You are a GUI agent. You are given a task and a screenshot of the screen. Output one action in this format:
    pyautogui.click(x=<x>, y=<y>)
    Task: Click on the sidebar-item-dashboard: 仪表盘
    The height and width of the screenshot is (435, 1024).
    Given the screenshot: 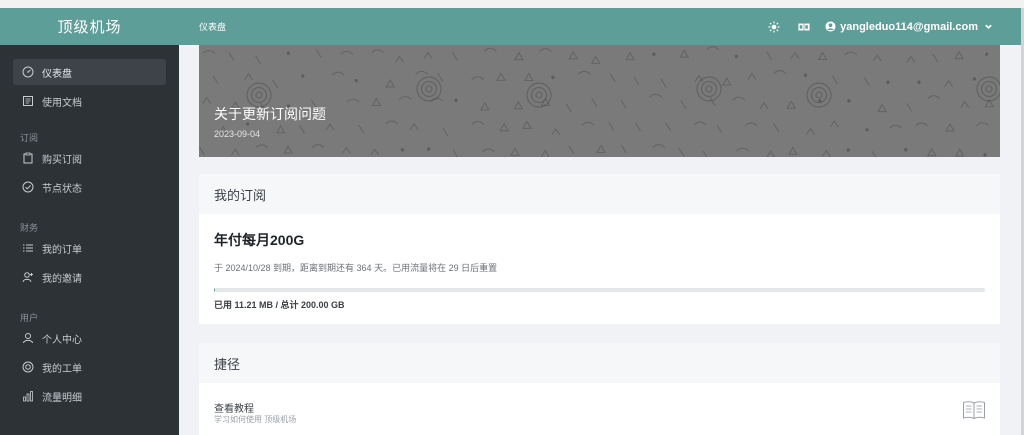 What is the action you would take?
    pyautogui.click(x=89, y=72)
    